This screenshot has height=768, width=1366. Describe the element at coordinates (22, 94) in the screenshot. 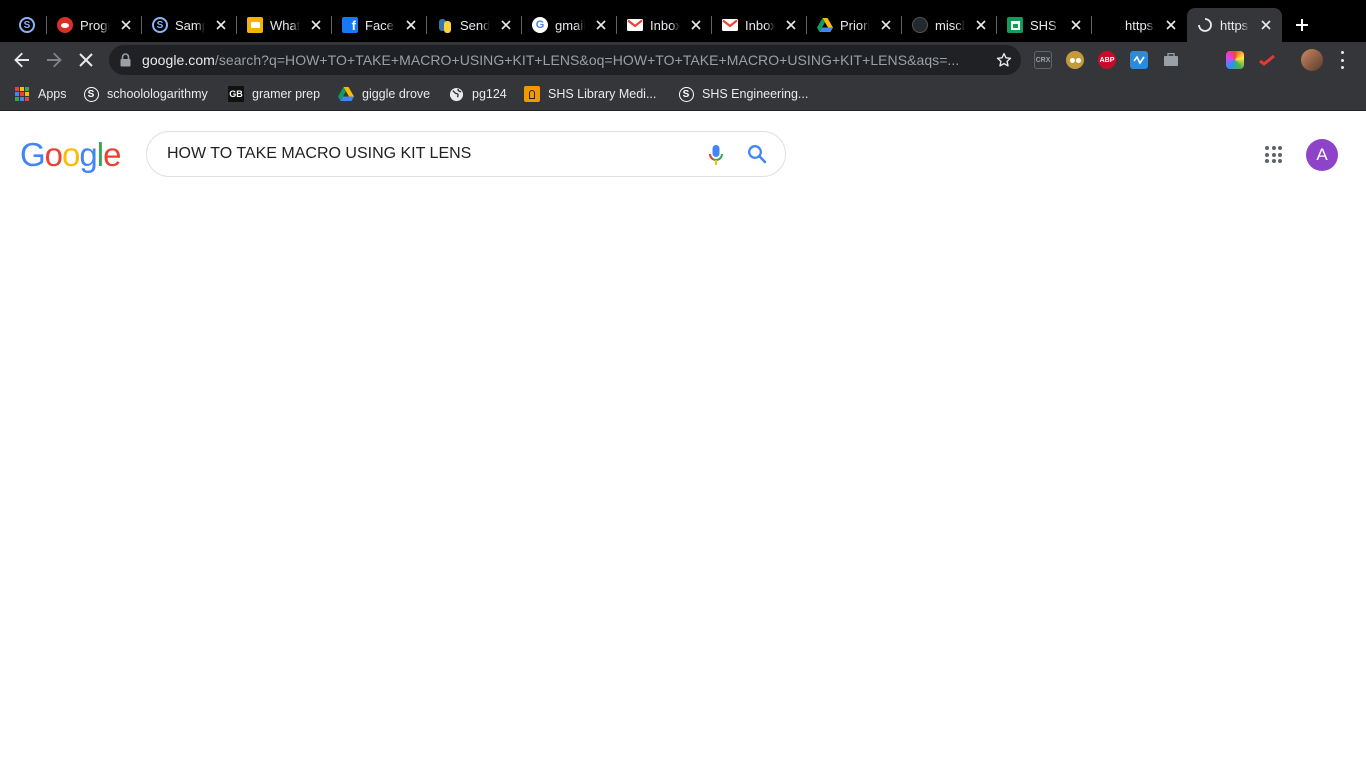

I see `apps-grid-icon` at that location.